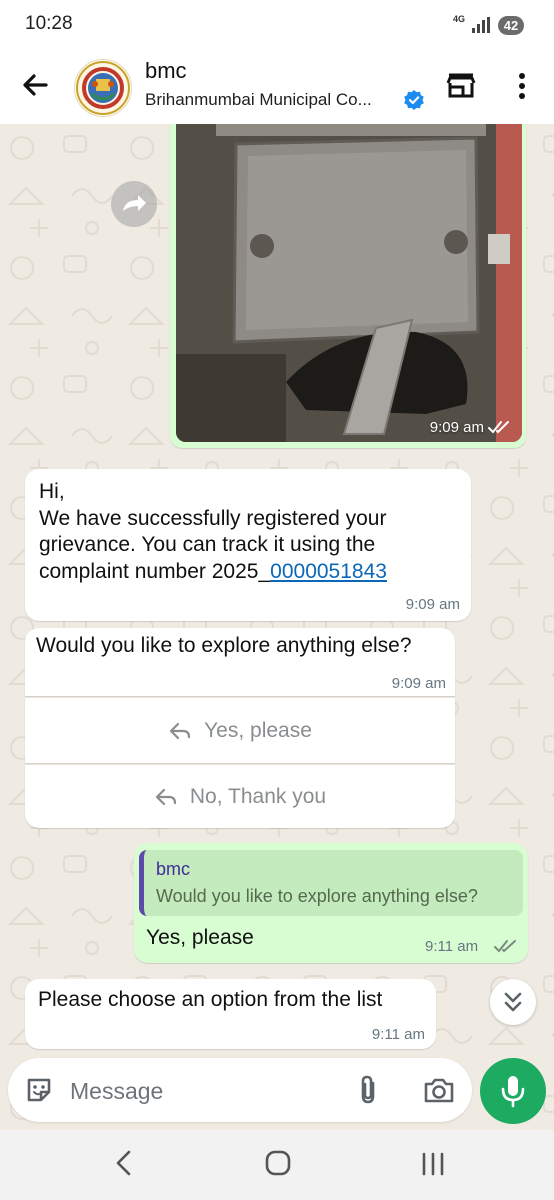 The image size is (554, 1200). I want to click on nav-back-icon, so click(124, 1163).